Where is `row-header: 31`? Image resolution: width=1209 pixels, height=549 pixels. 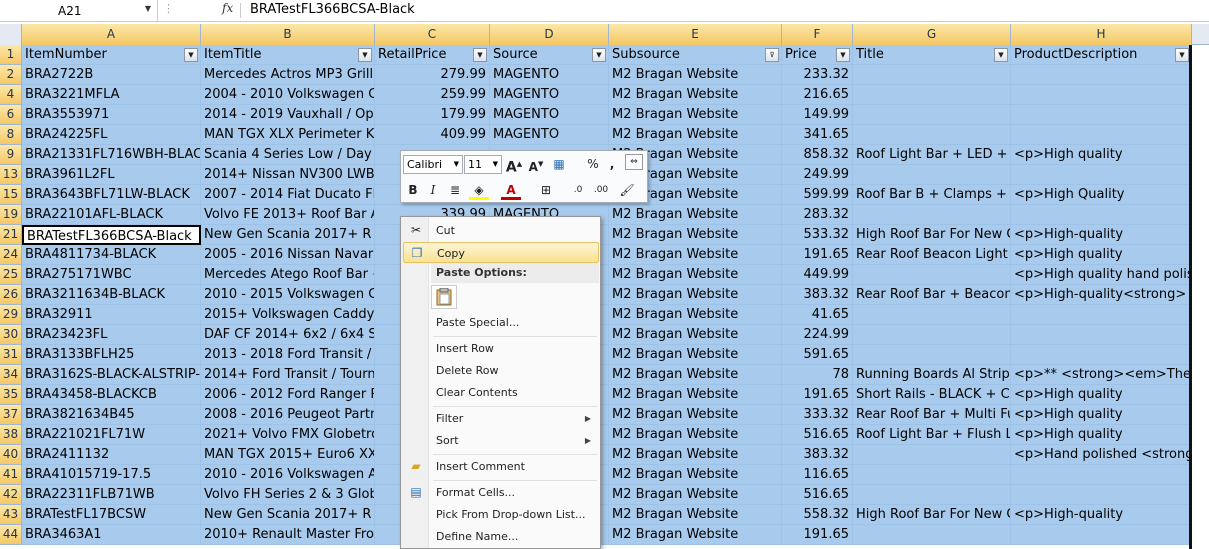
row-header: 31 is located at coordinates (11, 355).